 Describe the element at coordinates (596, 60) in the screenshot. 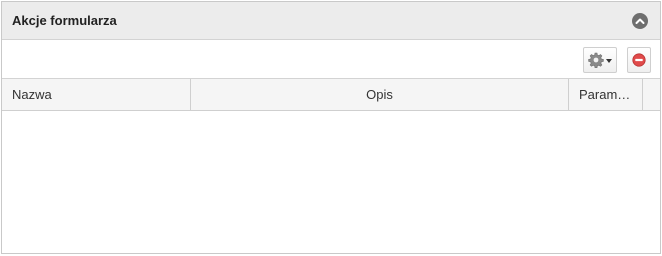

I see `gear-icon` at that location.